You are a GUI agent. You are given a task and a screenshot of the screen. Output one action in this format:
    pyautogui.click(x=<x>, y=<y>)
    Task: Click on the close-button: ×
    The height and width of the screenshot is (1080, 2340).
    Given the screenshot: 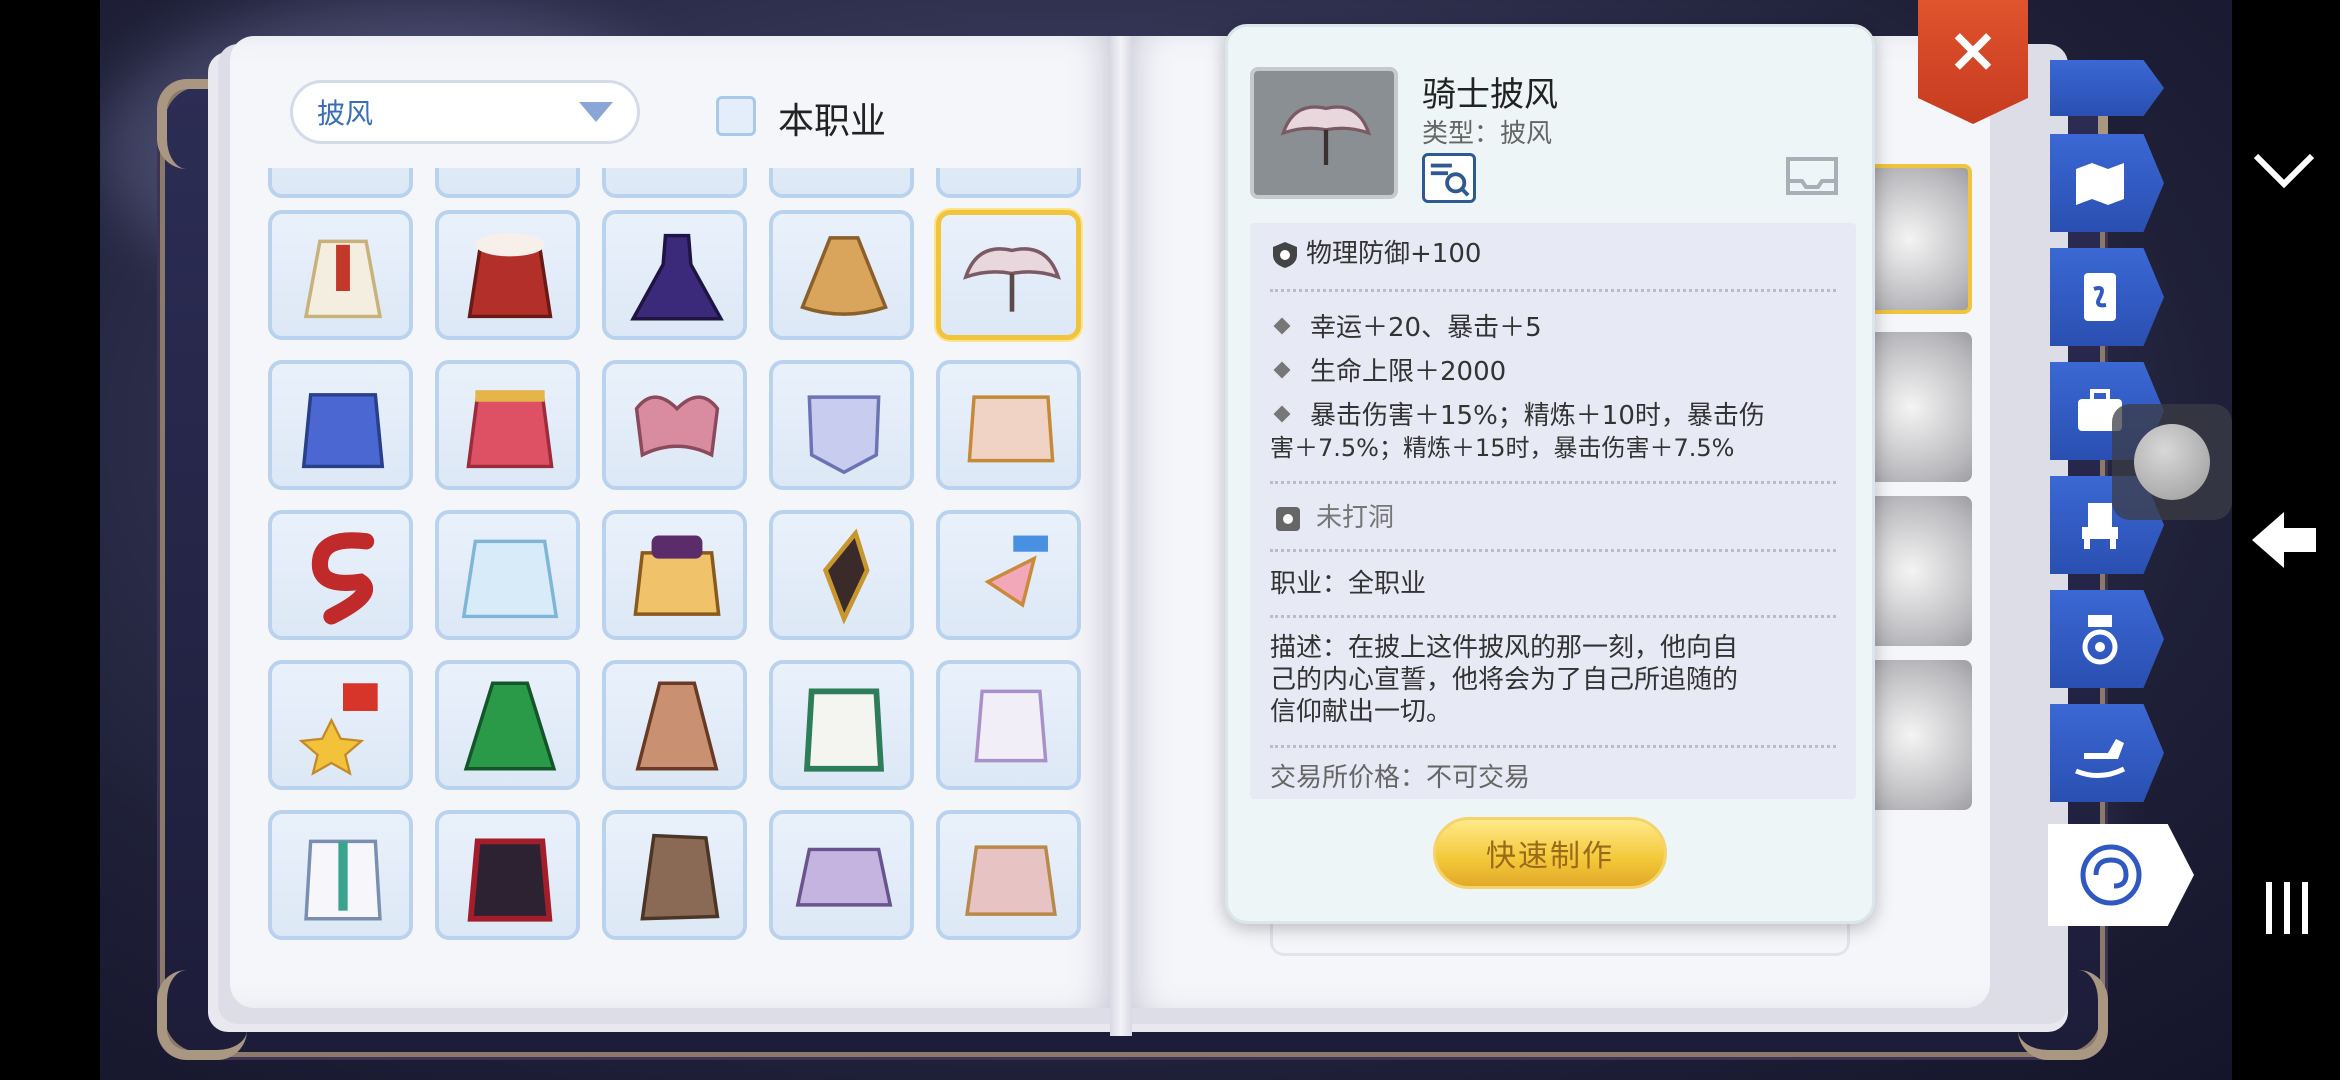 What is the action you would take?
    pyautogui.click(x=1973, y=62)
    